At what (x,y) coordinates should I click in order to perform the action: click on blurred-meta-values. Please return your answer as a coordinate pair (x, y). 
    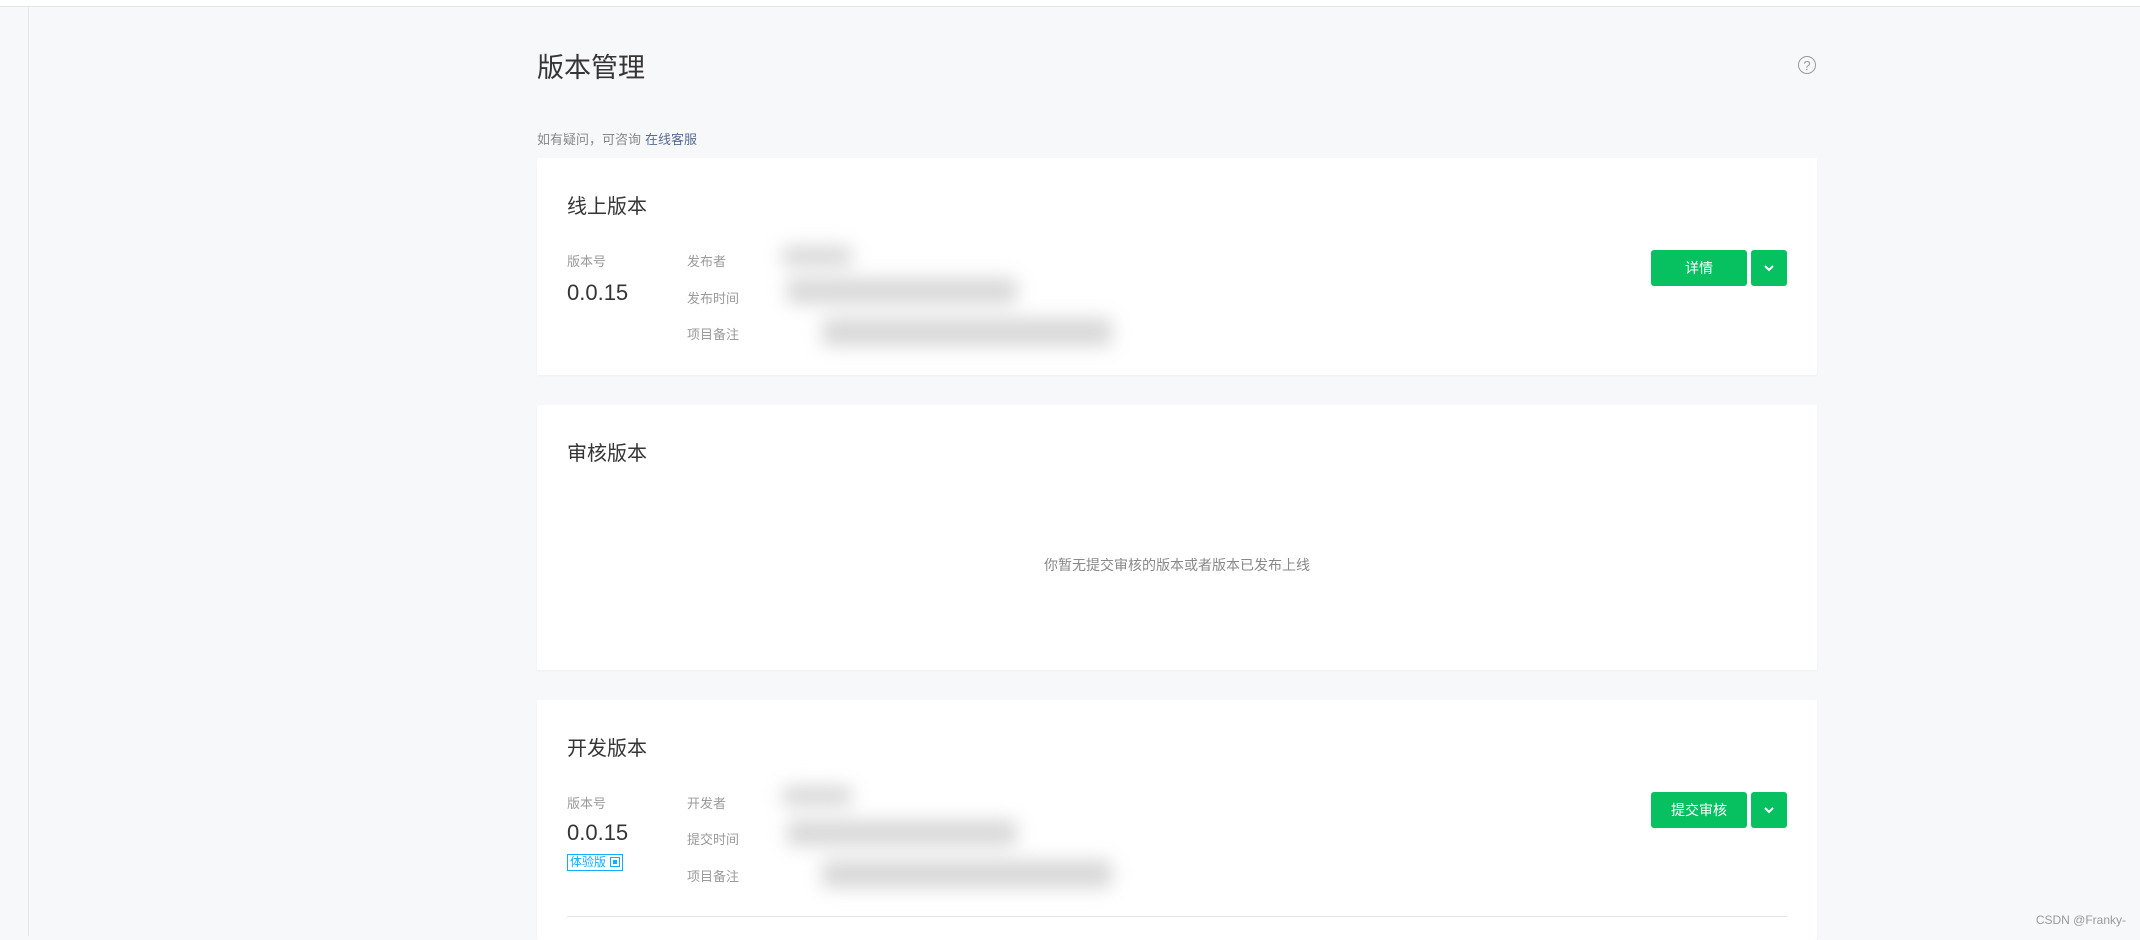
    Looking at the image, I should click on (967, 295).